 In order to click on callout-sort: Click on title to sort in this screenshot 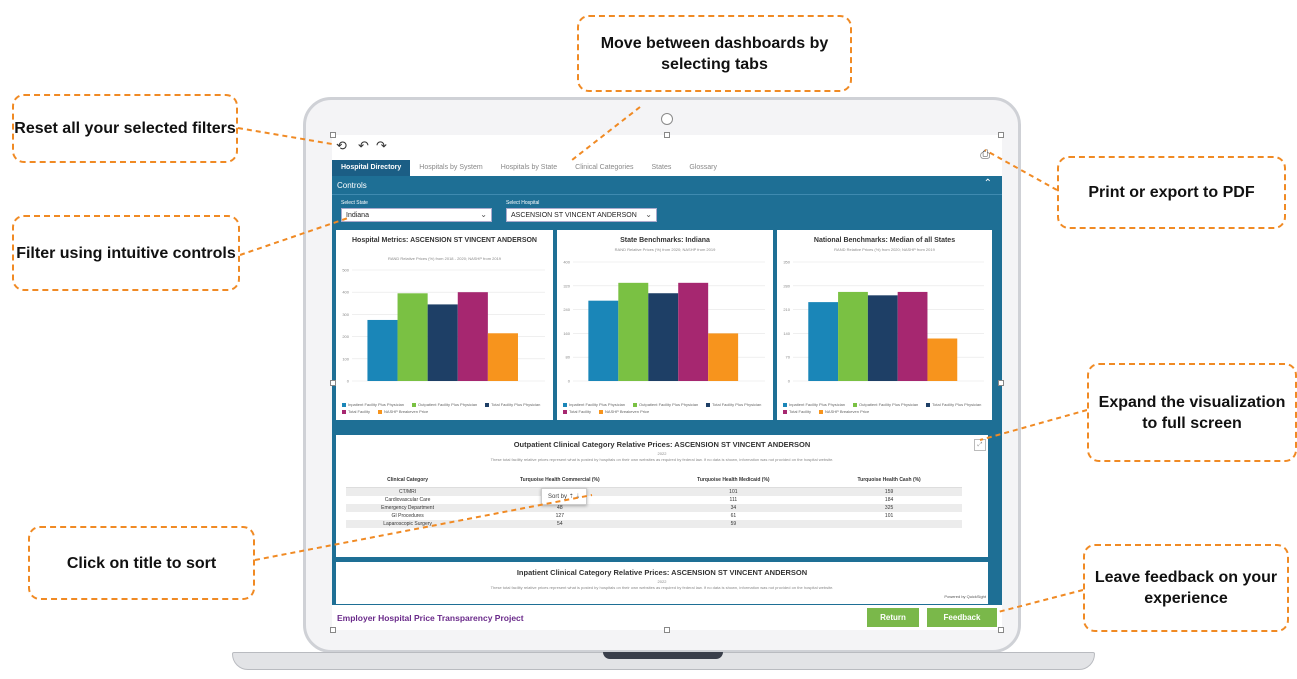, I will do `click(141, 563)`.